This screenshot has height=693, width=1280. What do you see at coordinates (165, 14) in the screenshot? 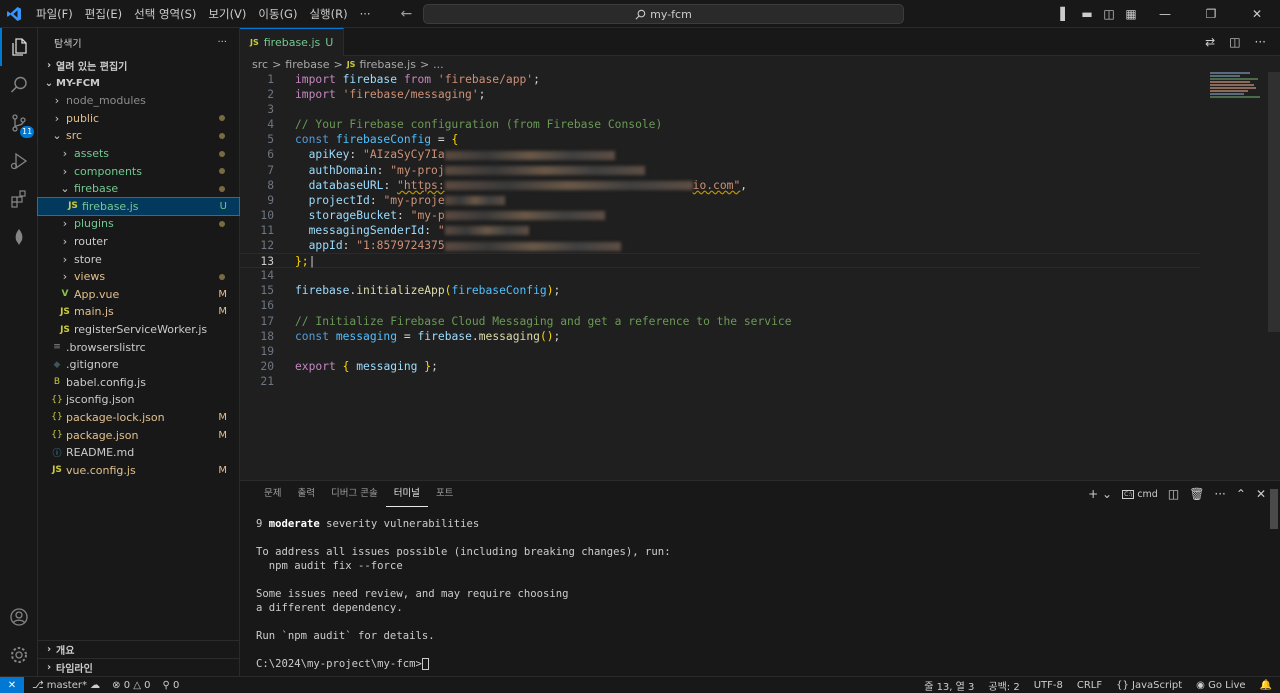
I see `menu-selection: 선택 영역(S)` at bounding box center [165, 14].